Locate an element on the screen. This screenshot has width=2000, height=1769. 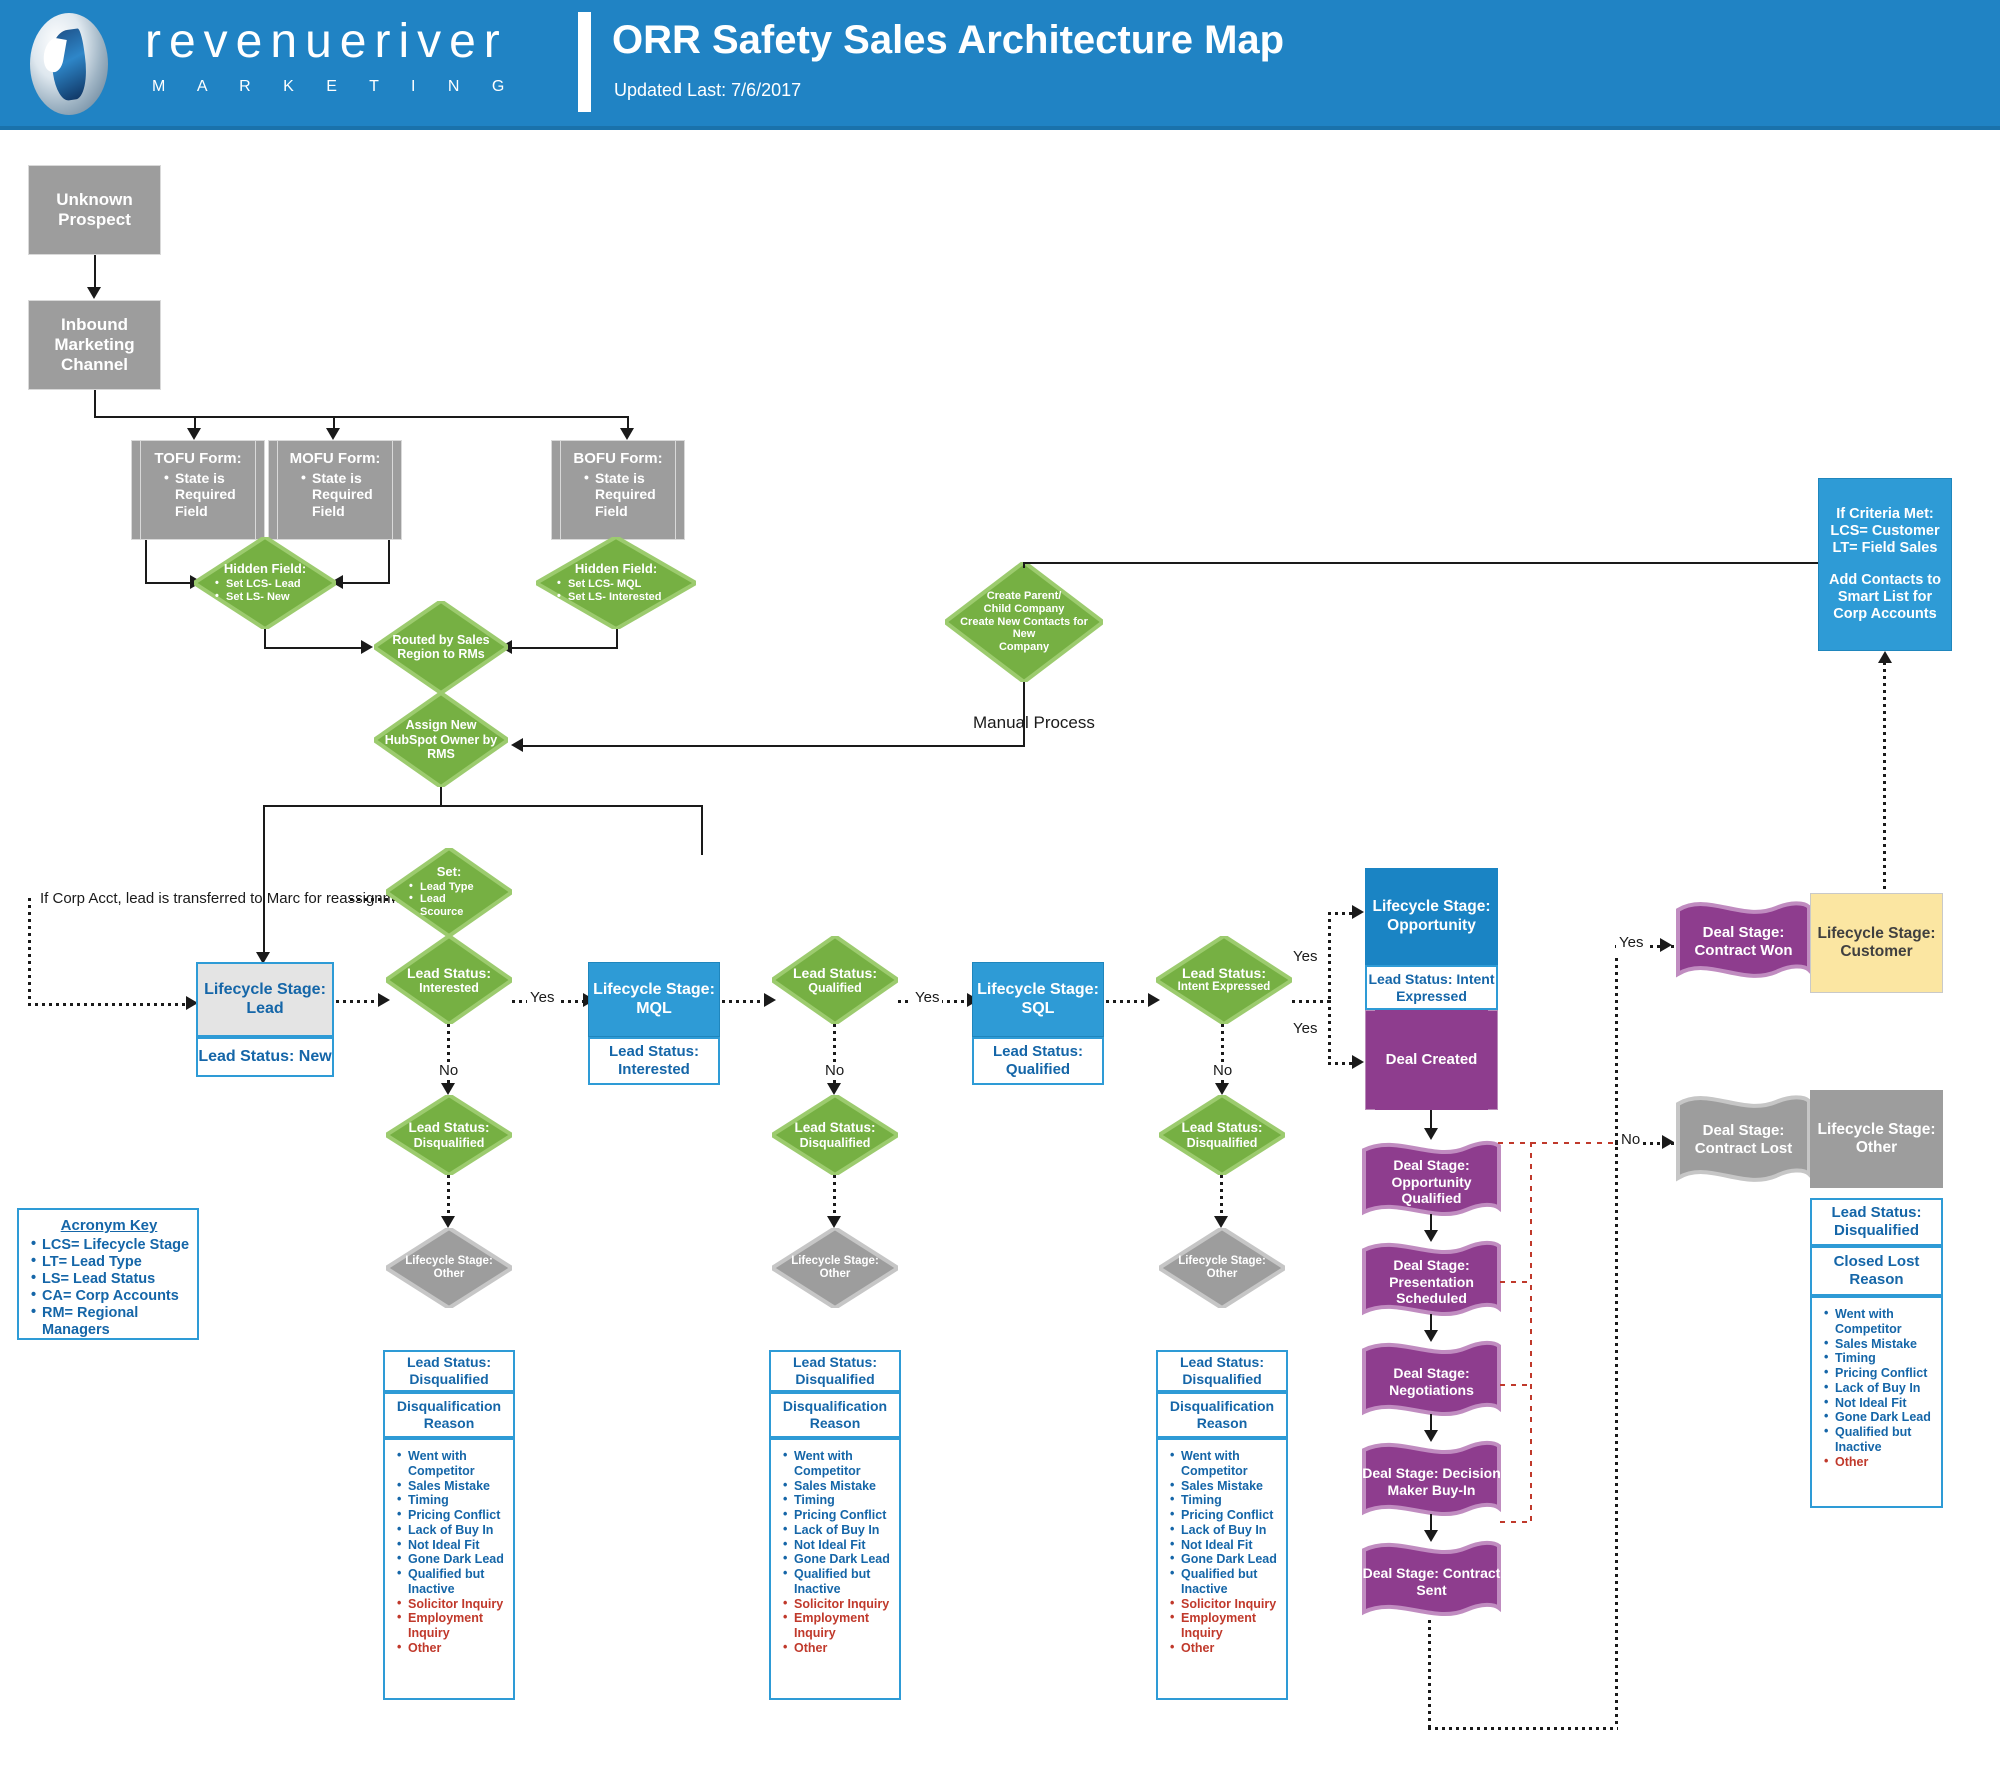
closed-lost-item: Qualified but Inactive is located at coordinates (1879, 1439).